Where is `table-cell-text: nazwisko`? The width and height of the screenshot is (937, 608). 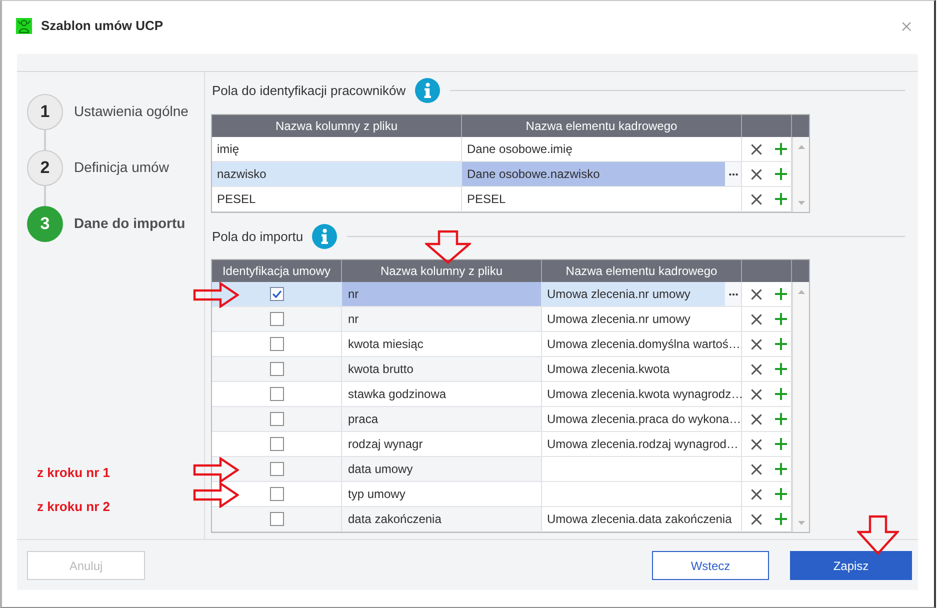
table-cell-text: nazwisko is located at coordinates (242, 174).